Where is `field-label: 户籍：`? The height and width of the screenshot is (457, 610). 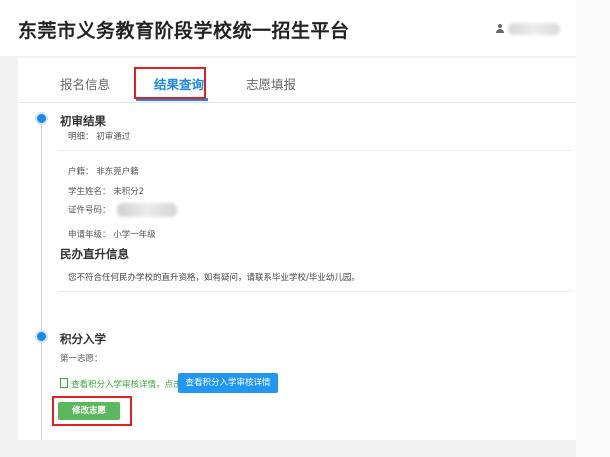
field-label: 户籍： is located at coordinates (81, 172).